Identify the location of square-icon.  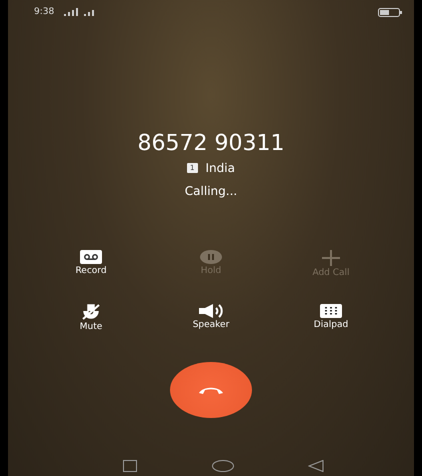
(130, 466).